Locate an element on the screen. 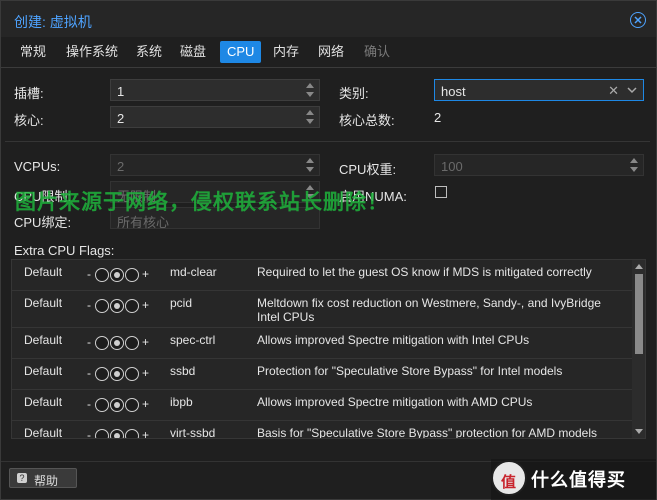 Image resolution: width=657 pixels, height=500 pixels. tab-os: 操作系统 is located at coordinates (92, 52).